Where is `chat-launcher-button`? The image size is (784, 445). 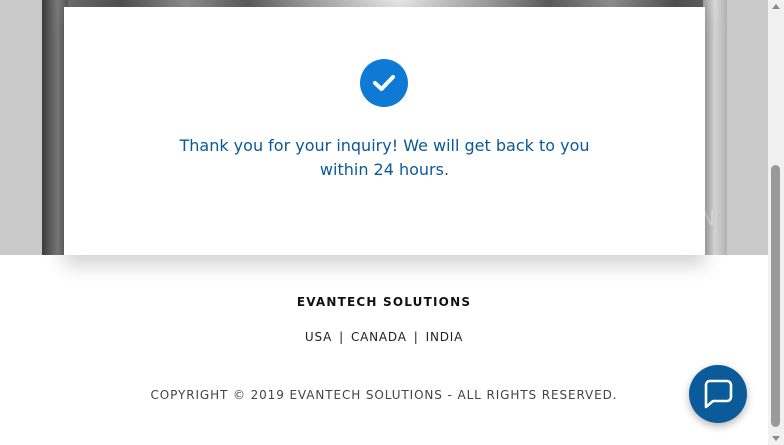
chat-launcher-button is located at coordinates (718, 394).